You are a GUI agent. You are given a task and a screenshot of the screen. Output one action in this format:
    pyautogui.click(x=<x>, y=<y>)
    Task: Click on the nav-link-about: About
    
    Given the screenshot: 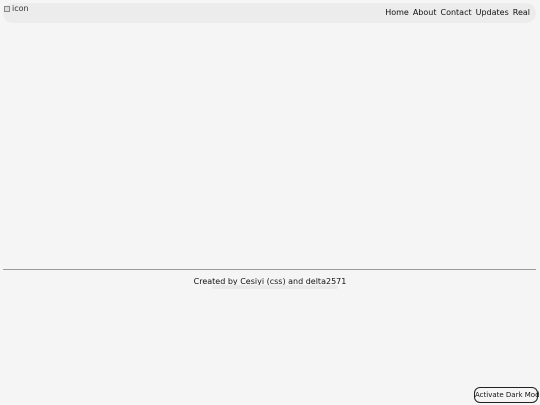 What is the action you would take?
    pyautogui.click(x=425, y=13)
    